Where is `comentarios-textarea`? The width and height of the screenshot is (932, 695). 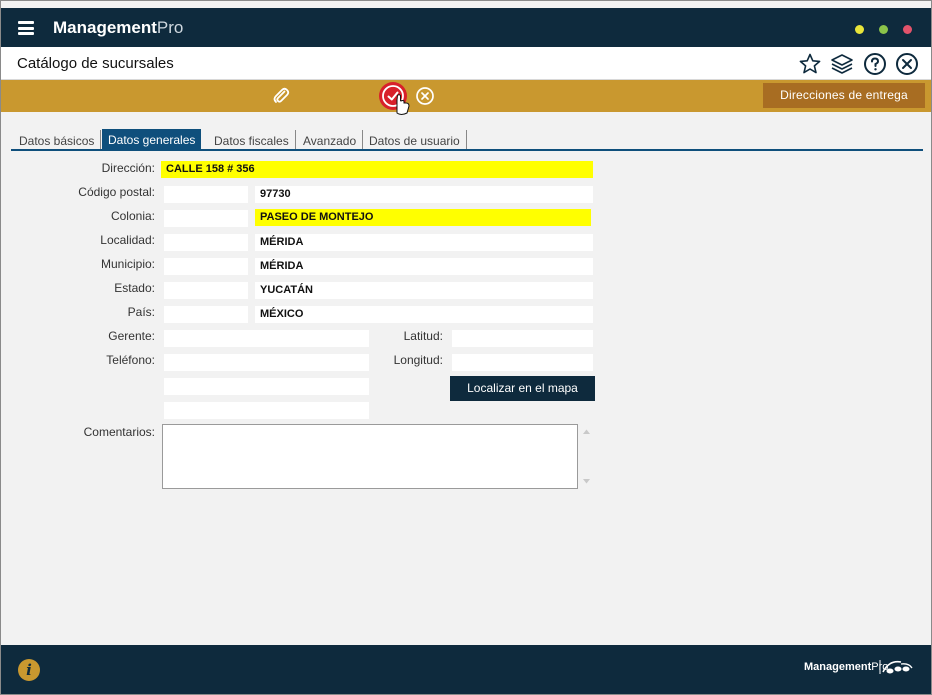
comentarios-textarea is located at coordinates (370, 456).